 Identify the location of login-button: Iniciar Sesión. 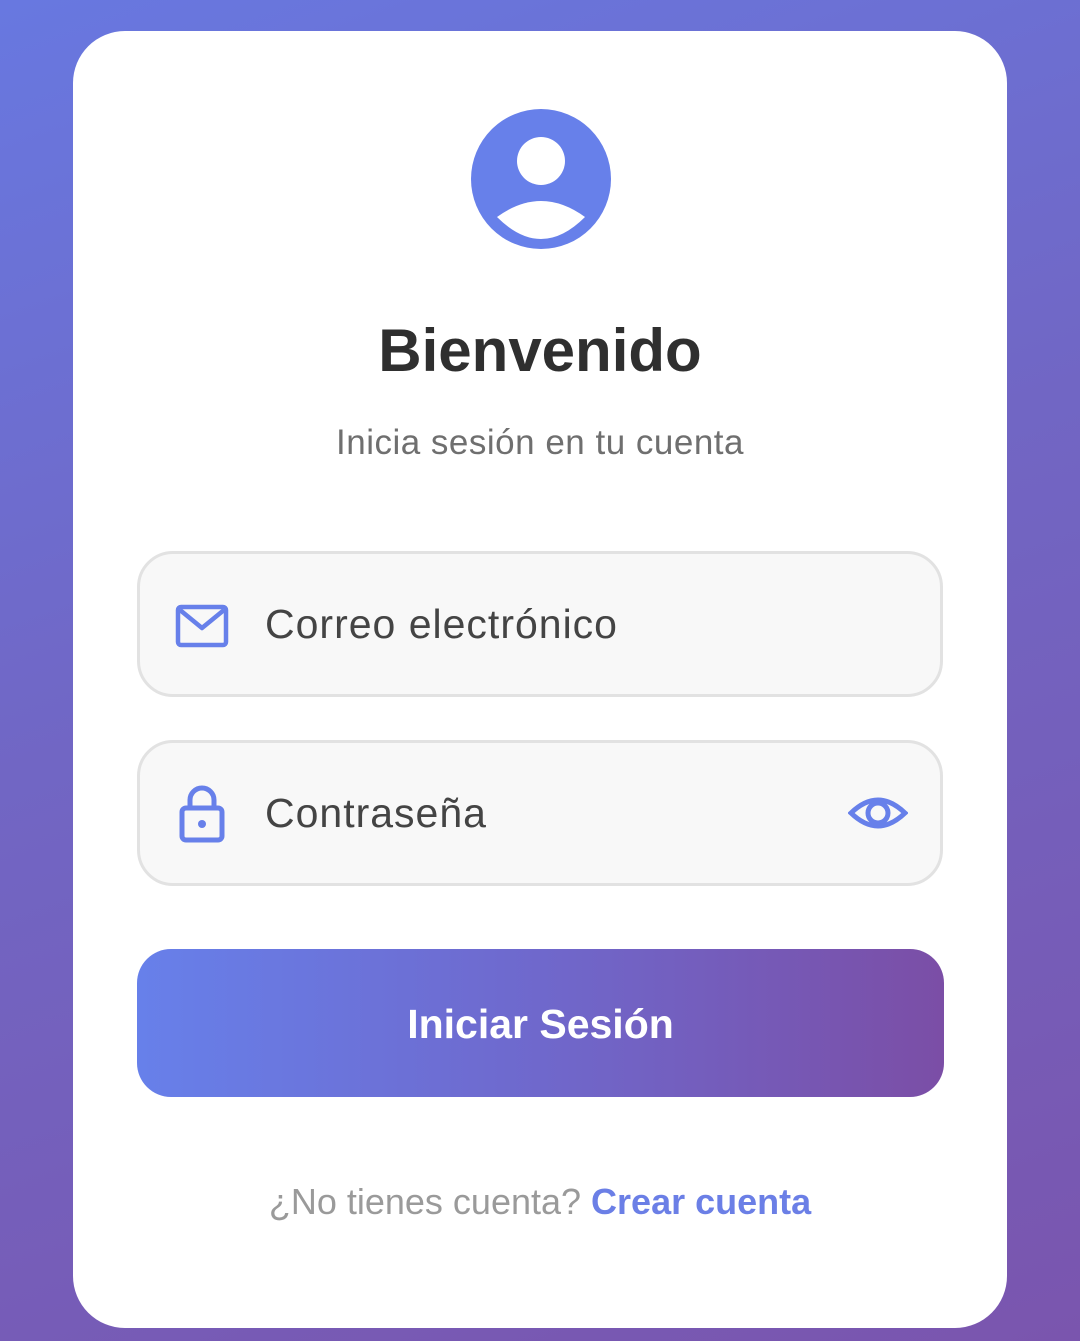
(540, 1023).